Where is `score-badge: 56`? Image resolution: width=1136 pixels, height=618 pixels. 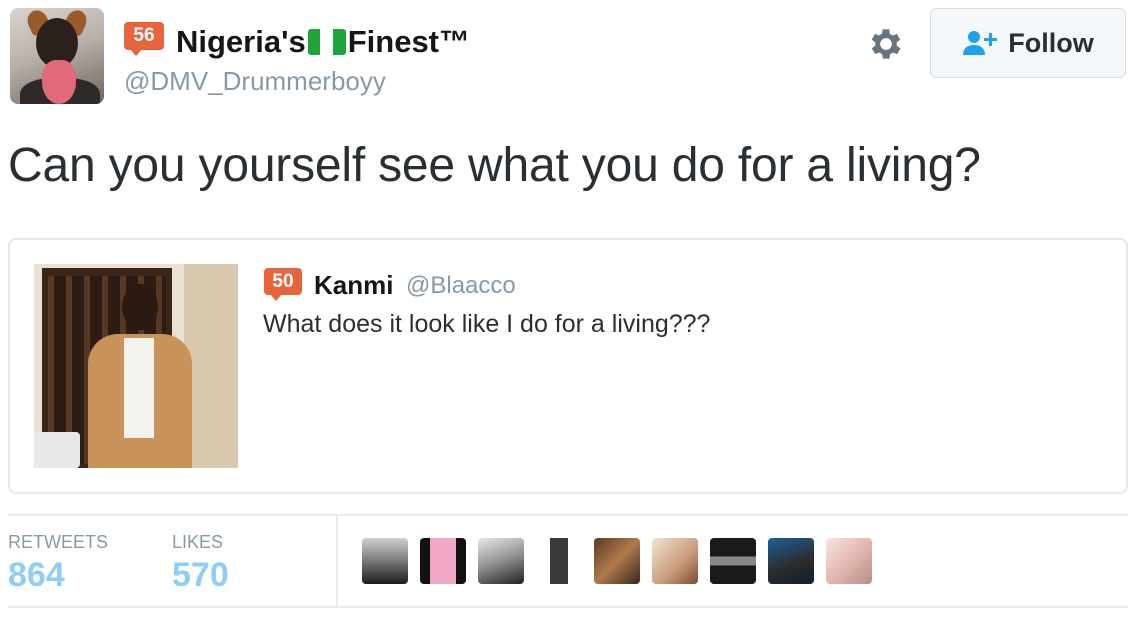
score-badge: 56 is located at coordinates (144, 39).